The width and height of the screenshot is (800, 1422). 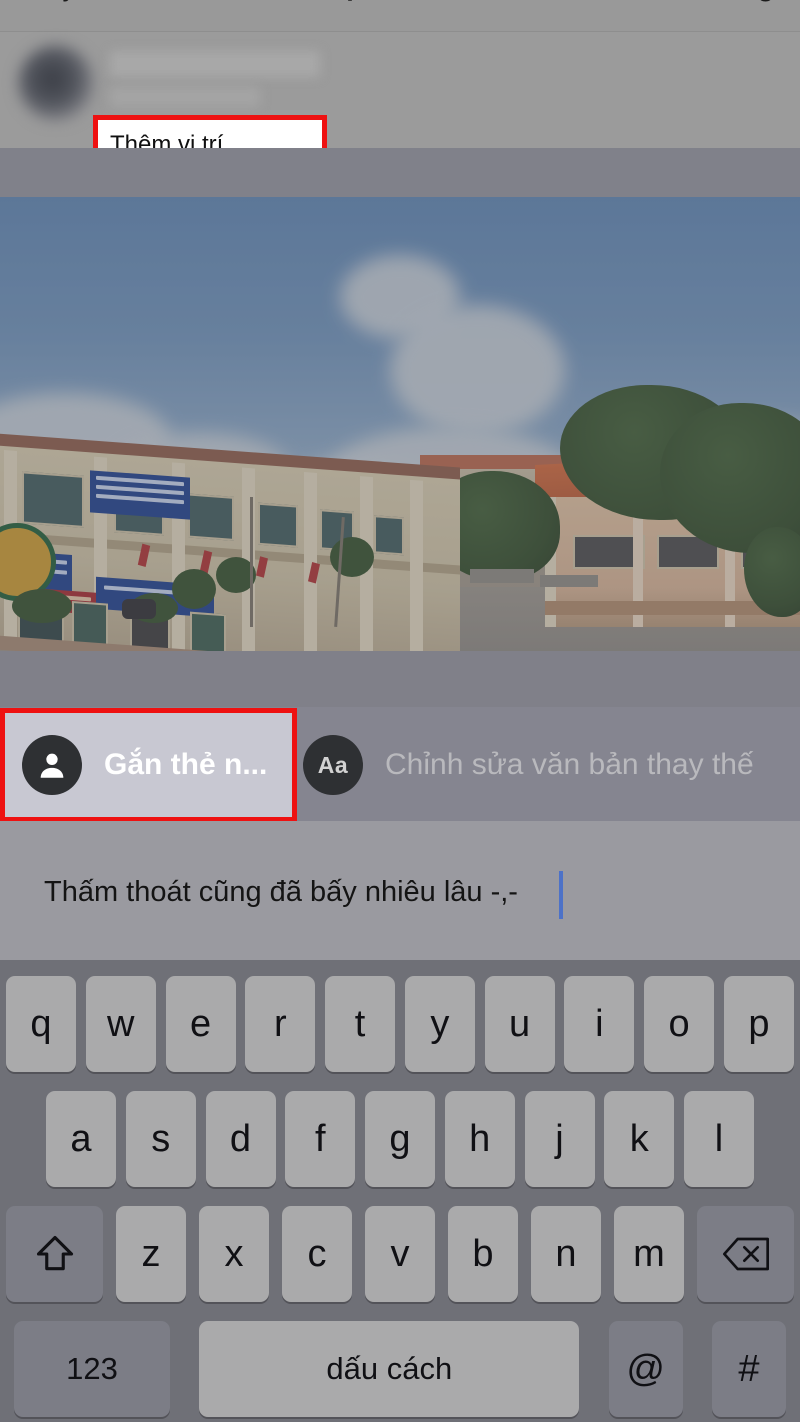 What do you see at coordinates (400, 172) in the screenshot?
I see `dim-band-top` at bounding box center [400, 172].